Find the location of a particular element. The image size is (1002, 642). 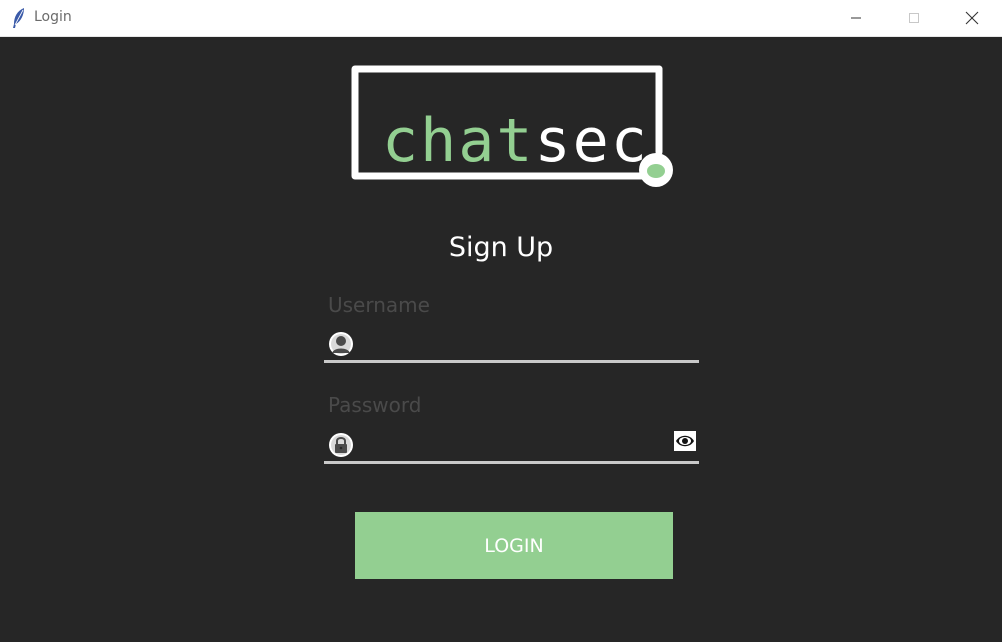

minimize-icon is located at coordinates (856, 18).